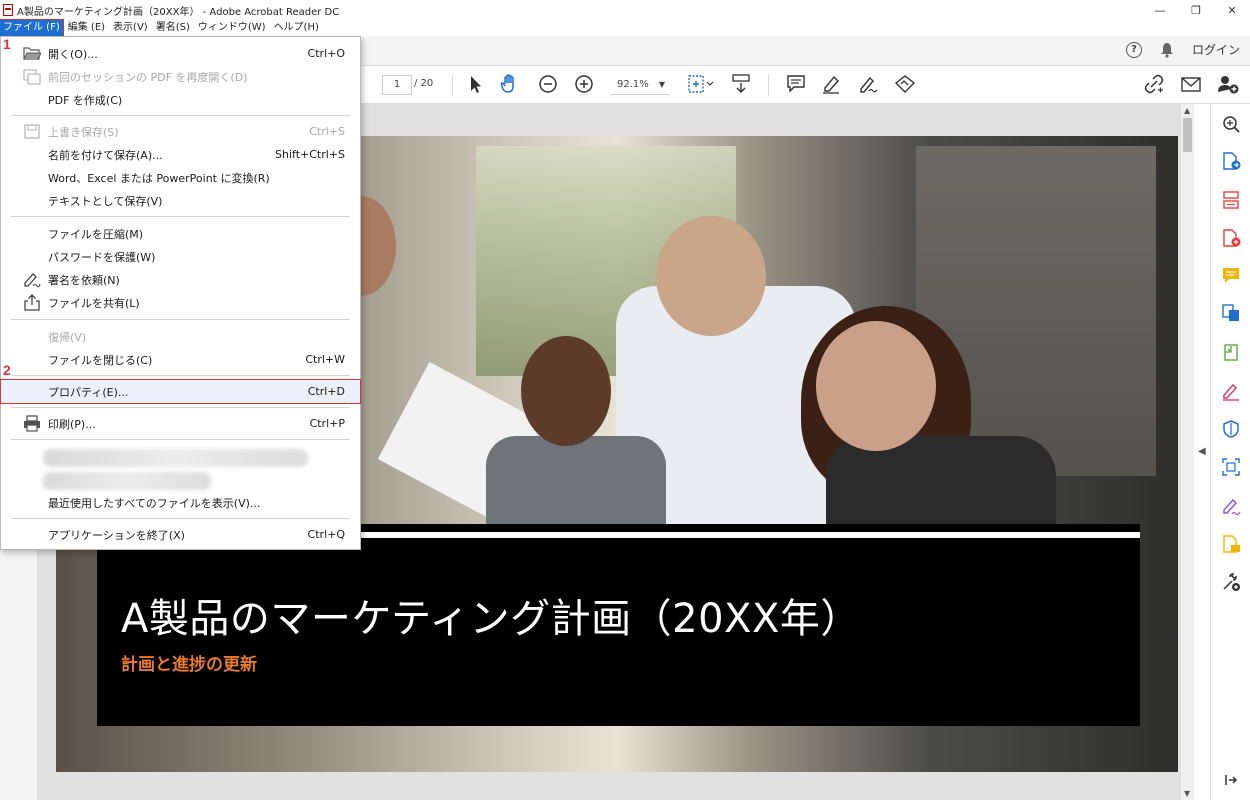  Describe the element at coordinates (180, 76) in the screenshot. I see `menu-item-reopen-session: 前回のセッションの PDF を再度開く(D)` at that location.